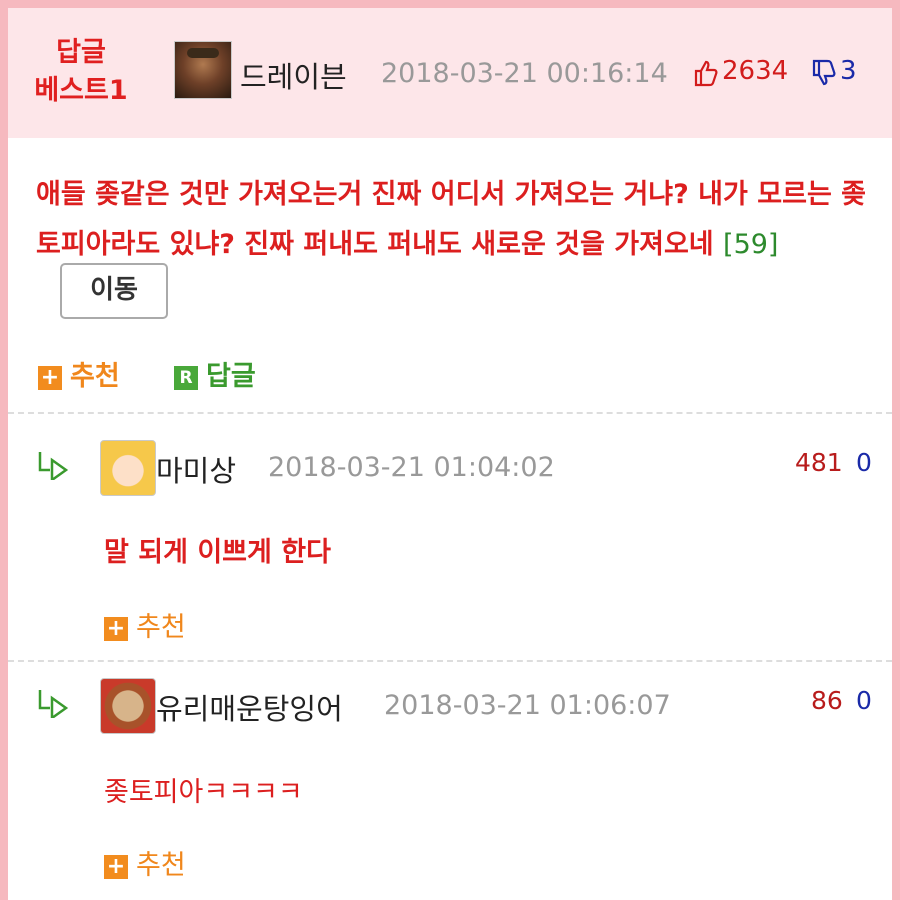  What do you see at coordinates (203, 792) in the screenshot?
I see `comment-text: 좆토피아ㅋㅋㅋㅋ` at bounding box center [203, 792].